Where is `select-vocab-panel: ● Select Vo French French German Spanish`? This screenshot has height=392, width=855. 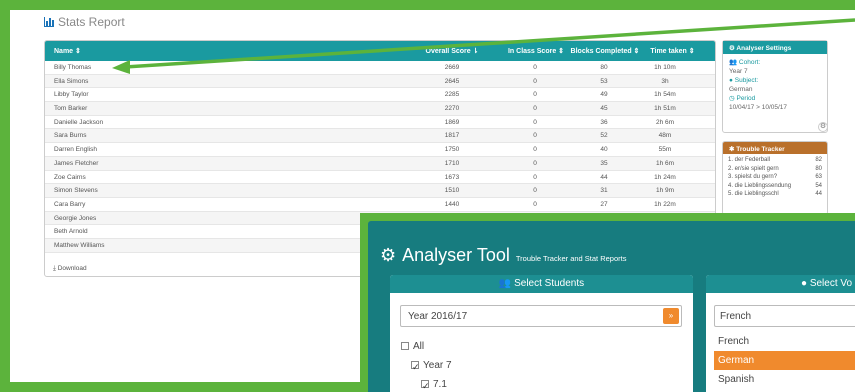 select-vocab-panel: ● Select Vo French French German Spanish is located at coordinates (780, 333).